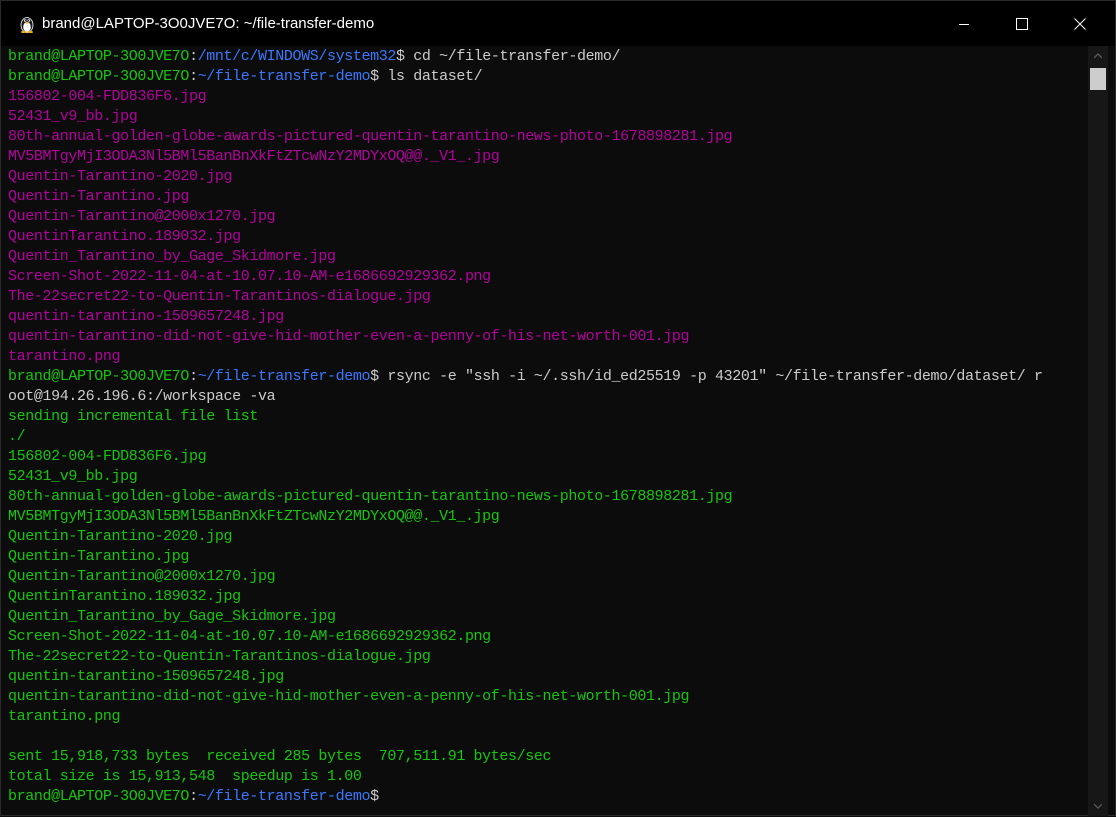  I want to click on rsync-file-line: Quentin_Tarantino_by_Gage_Skidmore.jpg, so click(172, 616).